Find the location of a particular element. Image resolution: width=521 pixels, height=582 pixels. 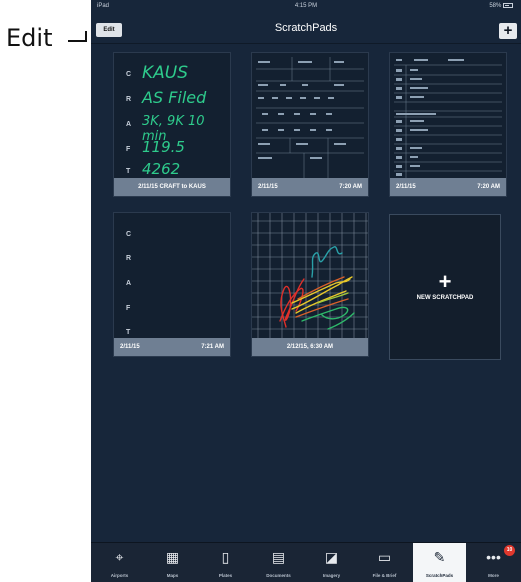

tab-label: File & Brief is located at coordinates (384, 575).